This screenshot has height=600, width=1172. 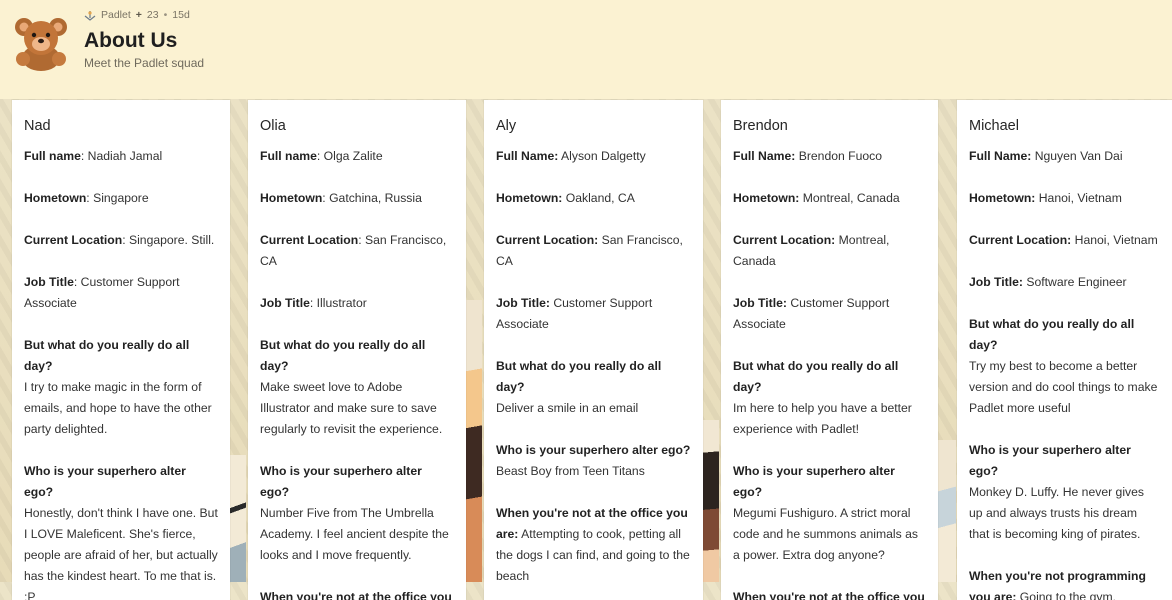 What do you see at coordinates (1046, 156) in the screenshot?
I see `post-field-full-name: Full Name: Nguyen Van Dai` at bounding box center [1046, 156].